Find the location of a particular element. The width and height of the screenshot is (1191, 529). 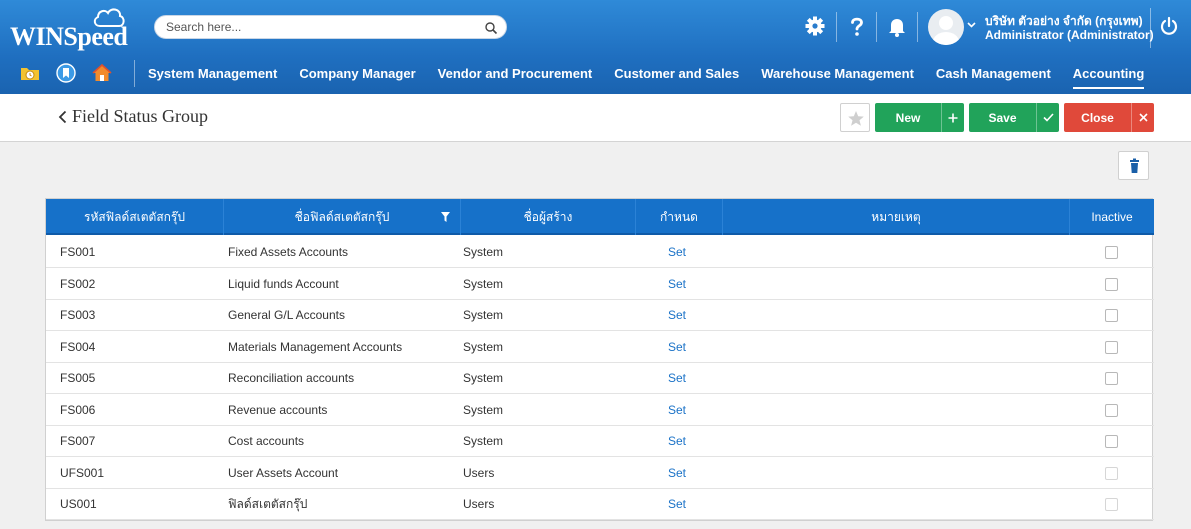

cell-name: Reconciliation accounts is located at coordinates (291, 378).